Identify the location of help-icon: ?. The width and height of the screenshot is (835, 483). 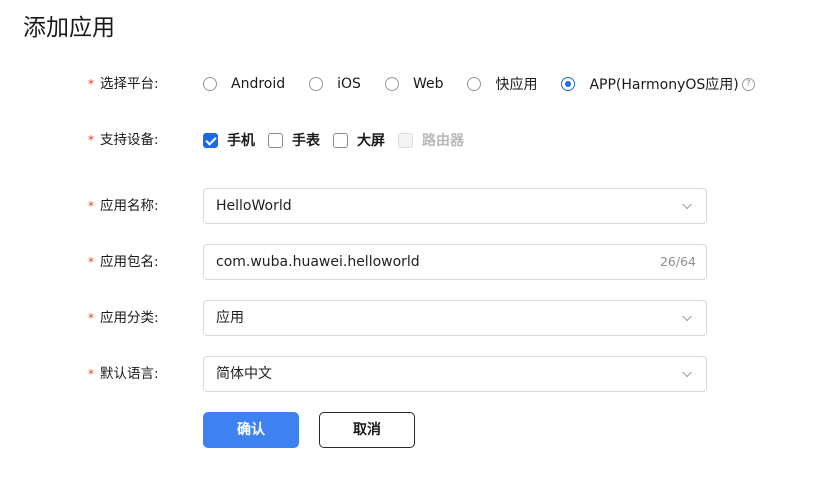
(748, 84).